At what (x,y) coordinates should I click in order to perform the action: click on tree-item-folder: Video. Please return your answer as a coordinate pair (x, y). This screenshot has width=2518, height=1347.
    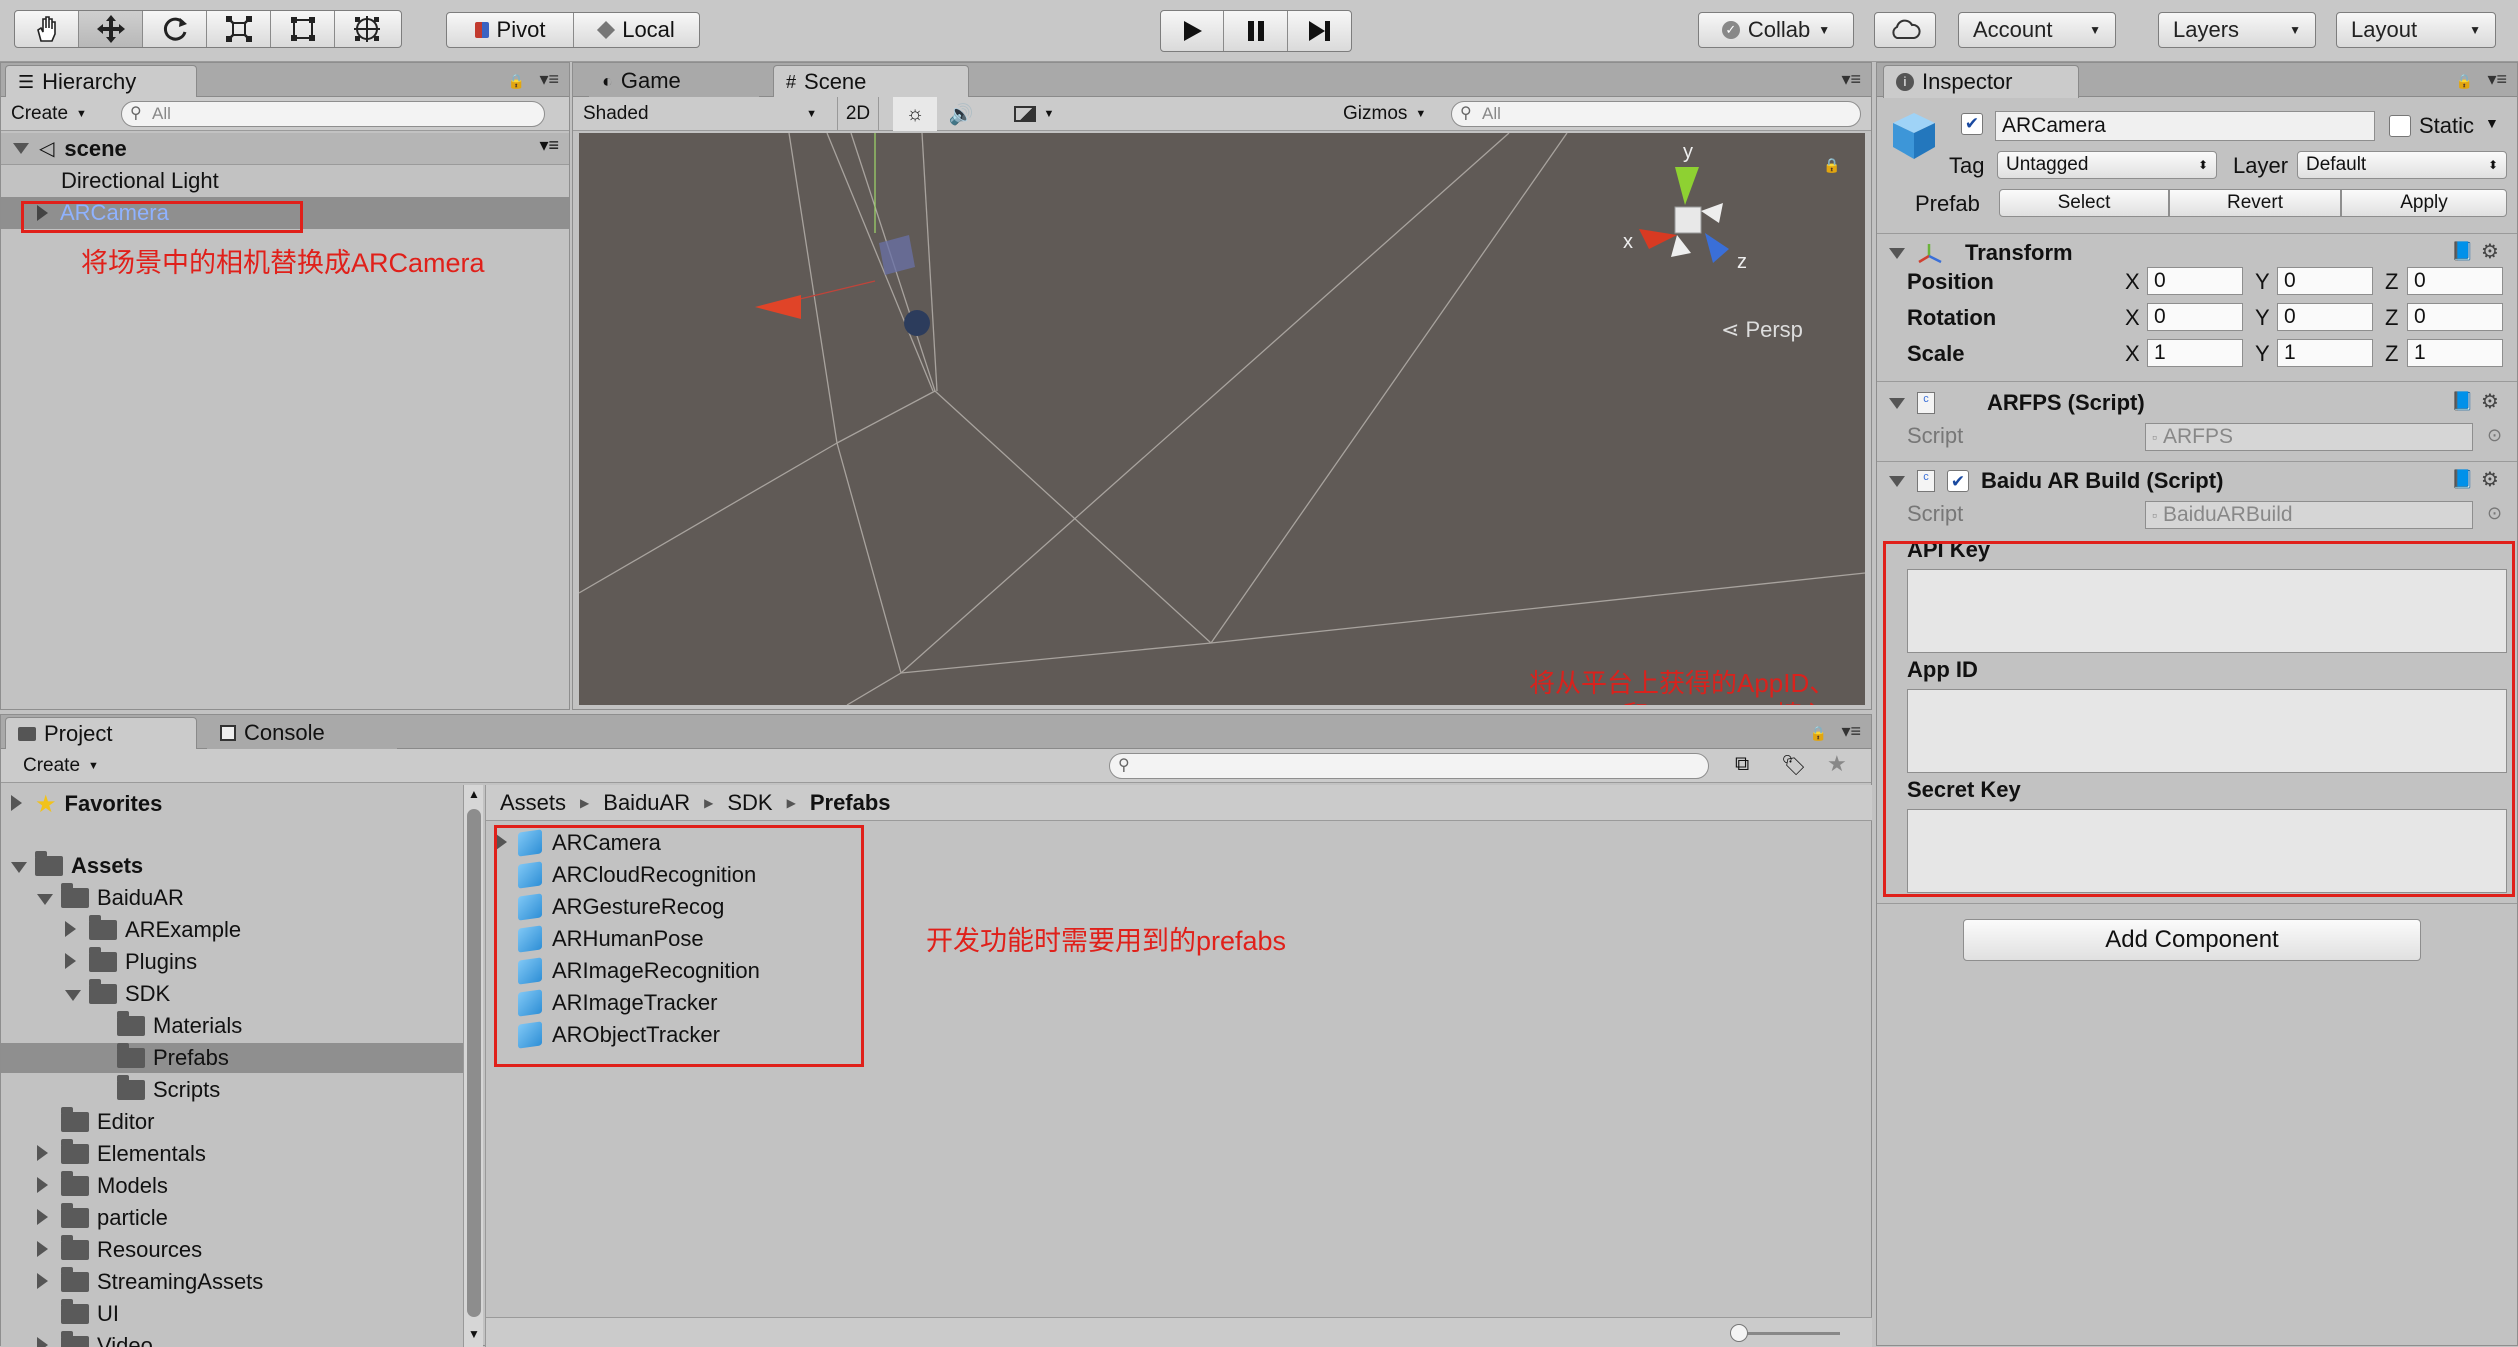
    Looking at the image, I should click on (232, 1339).